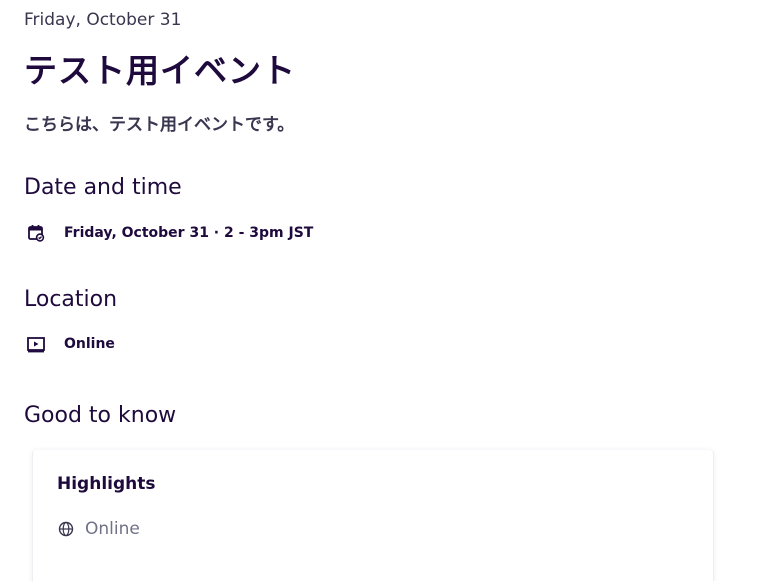  Describe the element at coordinates (71, 299) in the screenshot. I see `location-heading: Location` at that location.